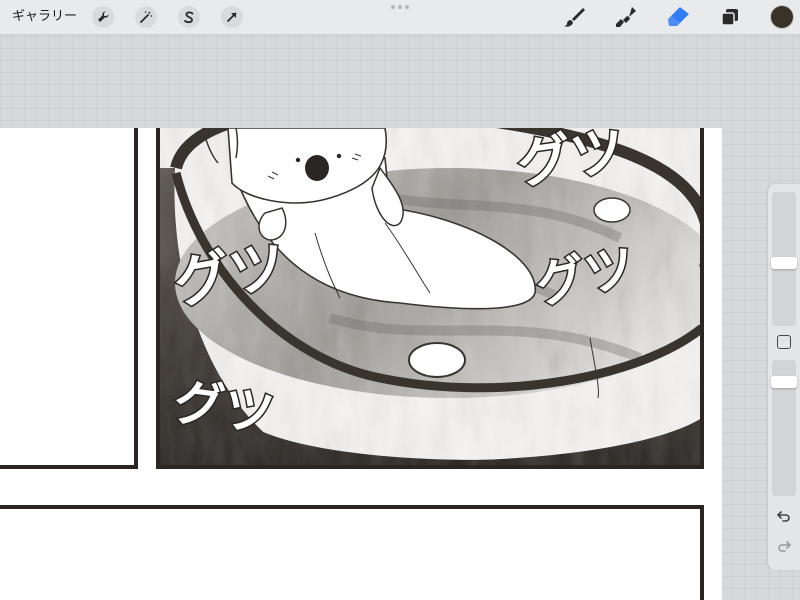 The height and width of the screenshot is (600, 800). I want to click on brush-tool-button, so click(574, 17).